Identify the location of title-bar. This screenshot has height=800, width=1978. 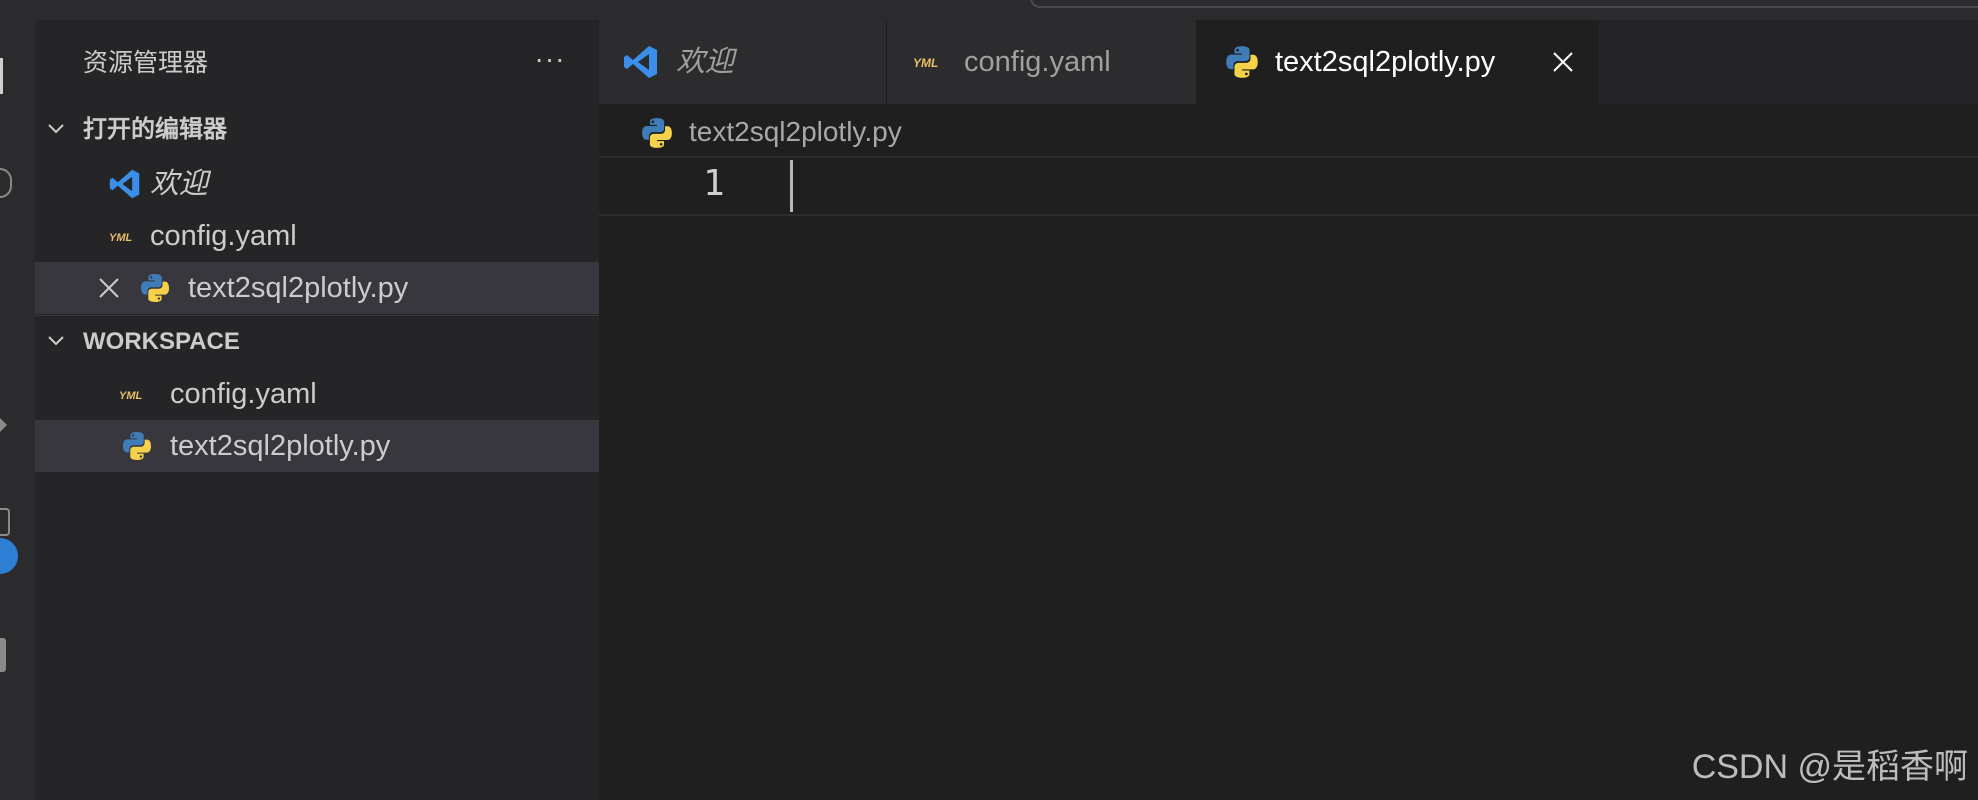
(989, 10).